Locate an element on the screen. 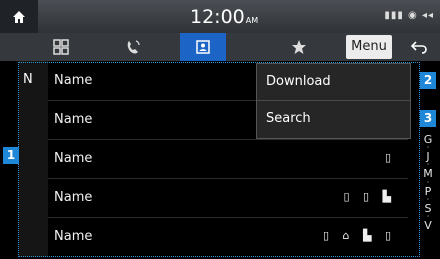 Image resolution: width=440 pixels, height=259 pixels. status-bar: 12:00AM ▮▮▮ ◉ ◂◂ is located at coordinates (220, 16).